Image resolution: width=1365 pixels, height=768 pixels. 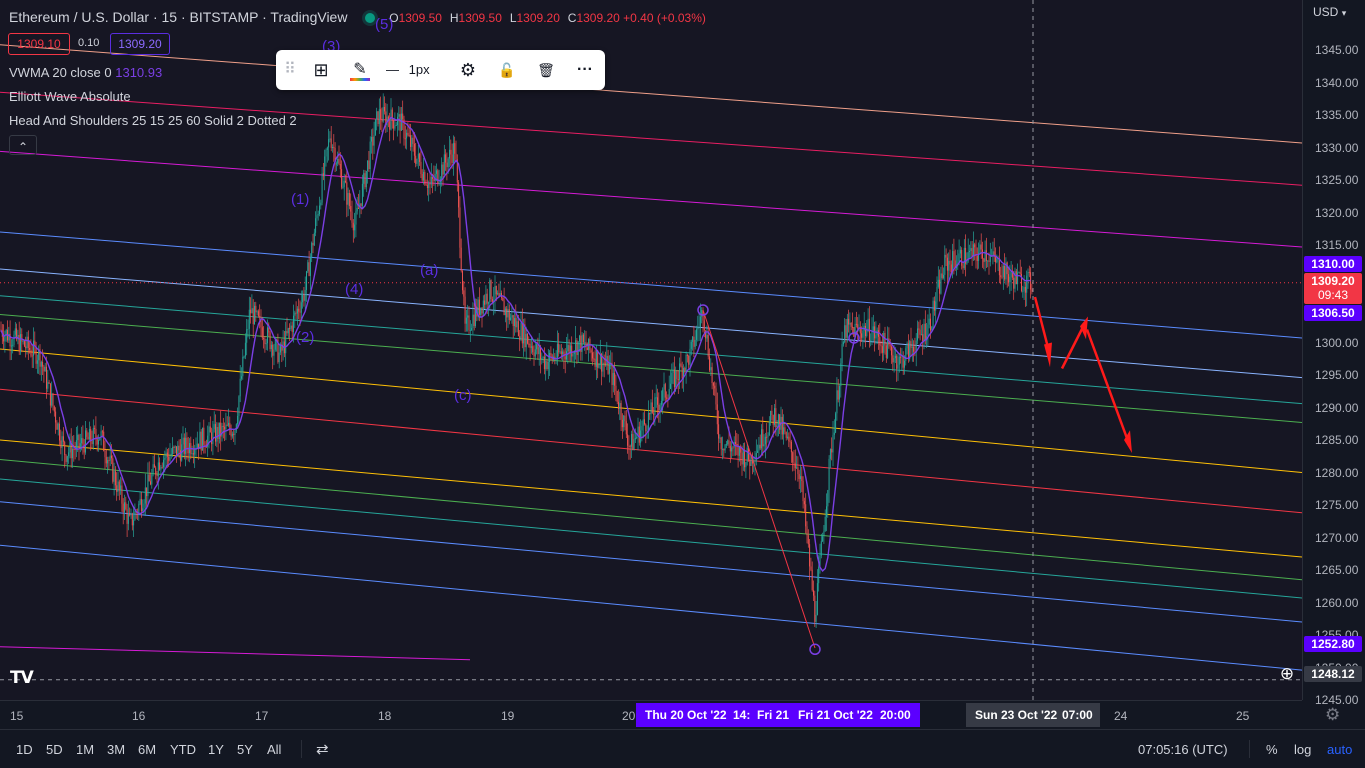 What do you see at coordinates (183, 749) in the screenshot?
I see `timeframe-ytd: YTD` at bounding box center [183, 749].